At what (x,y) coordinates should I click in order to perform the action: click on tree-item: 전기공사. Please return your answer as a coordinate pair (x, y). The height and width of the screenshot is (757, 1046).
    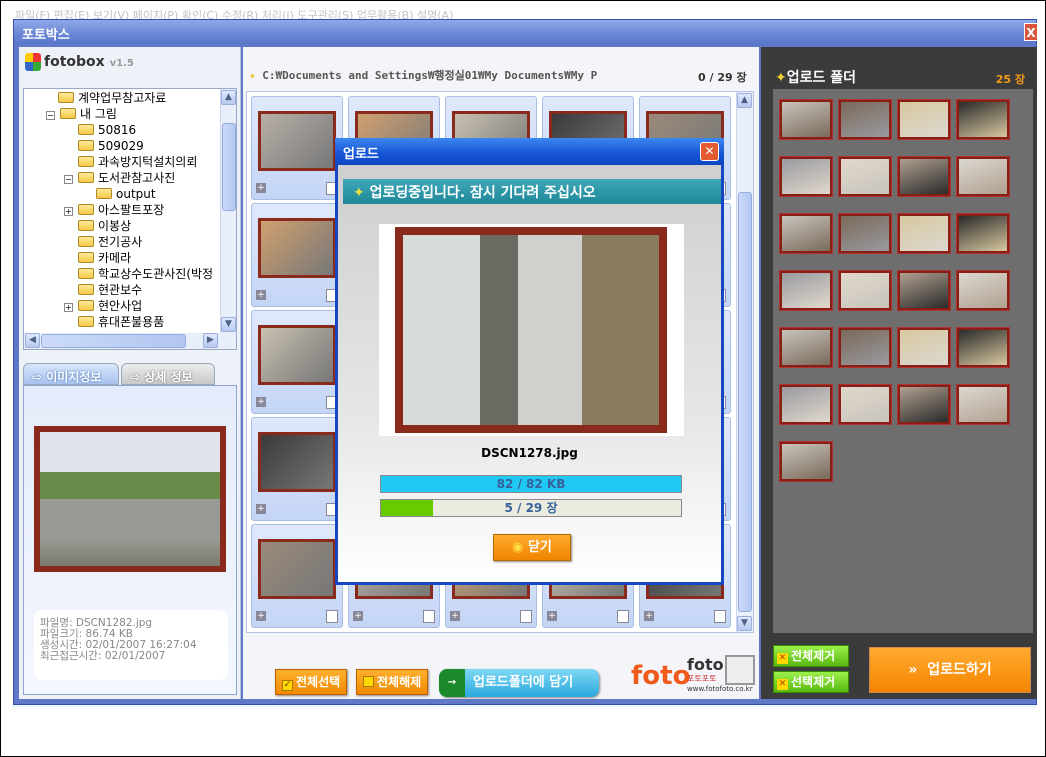
    Looking at the image, I should click on (110, 242).